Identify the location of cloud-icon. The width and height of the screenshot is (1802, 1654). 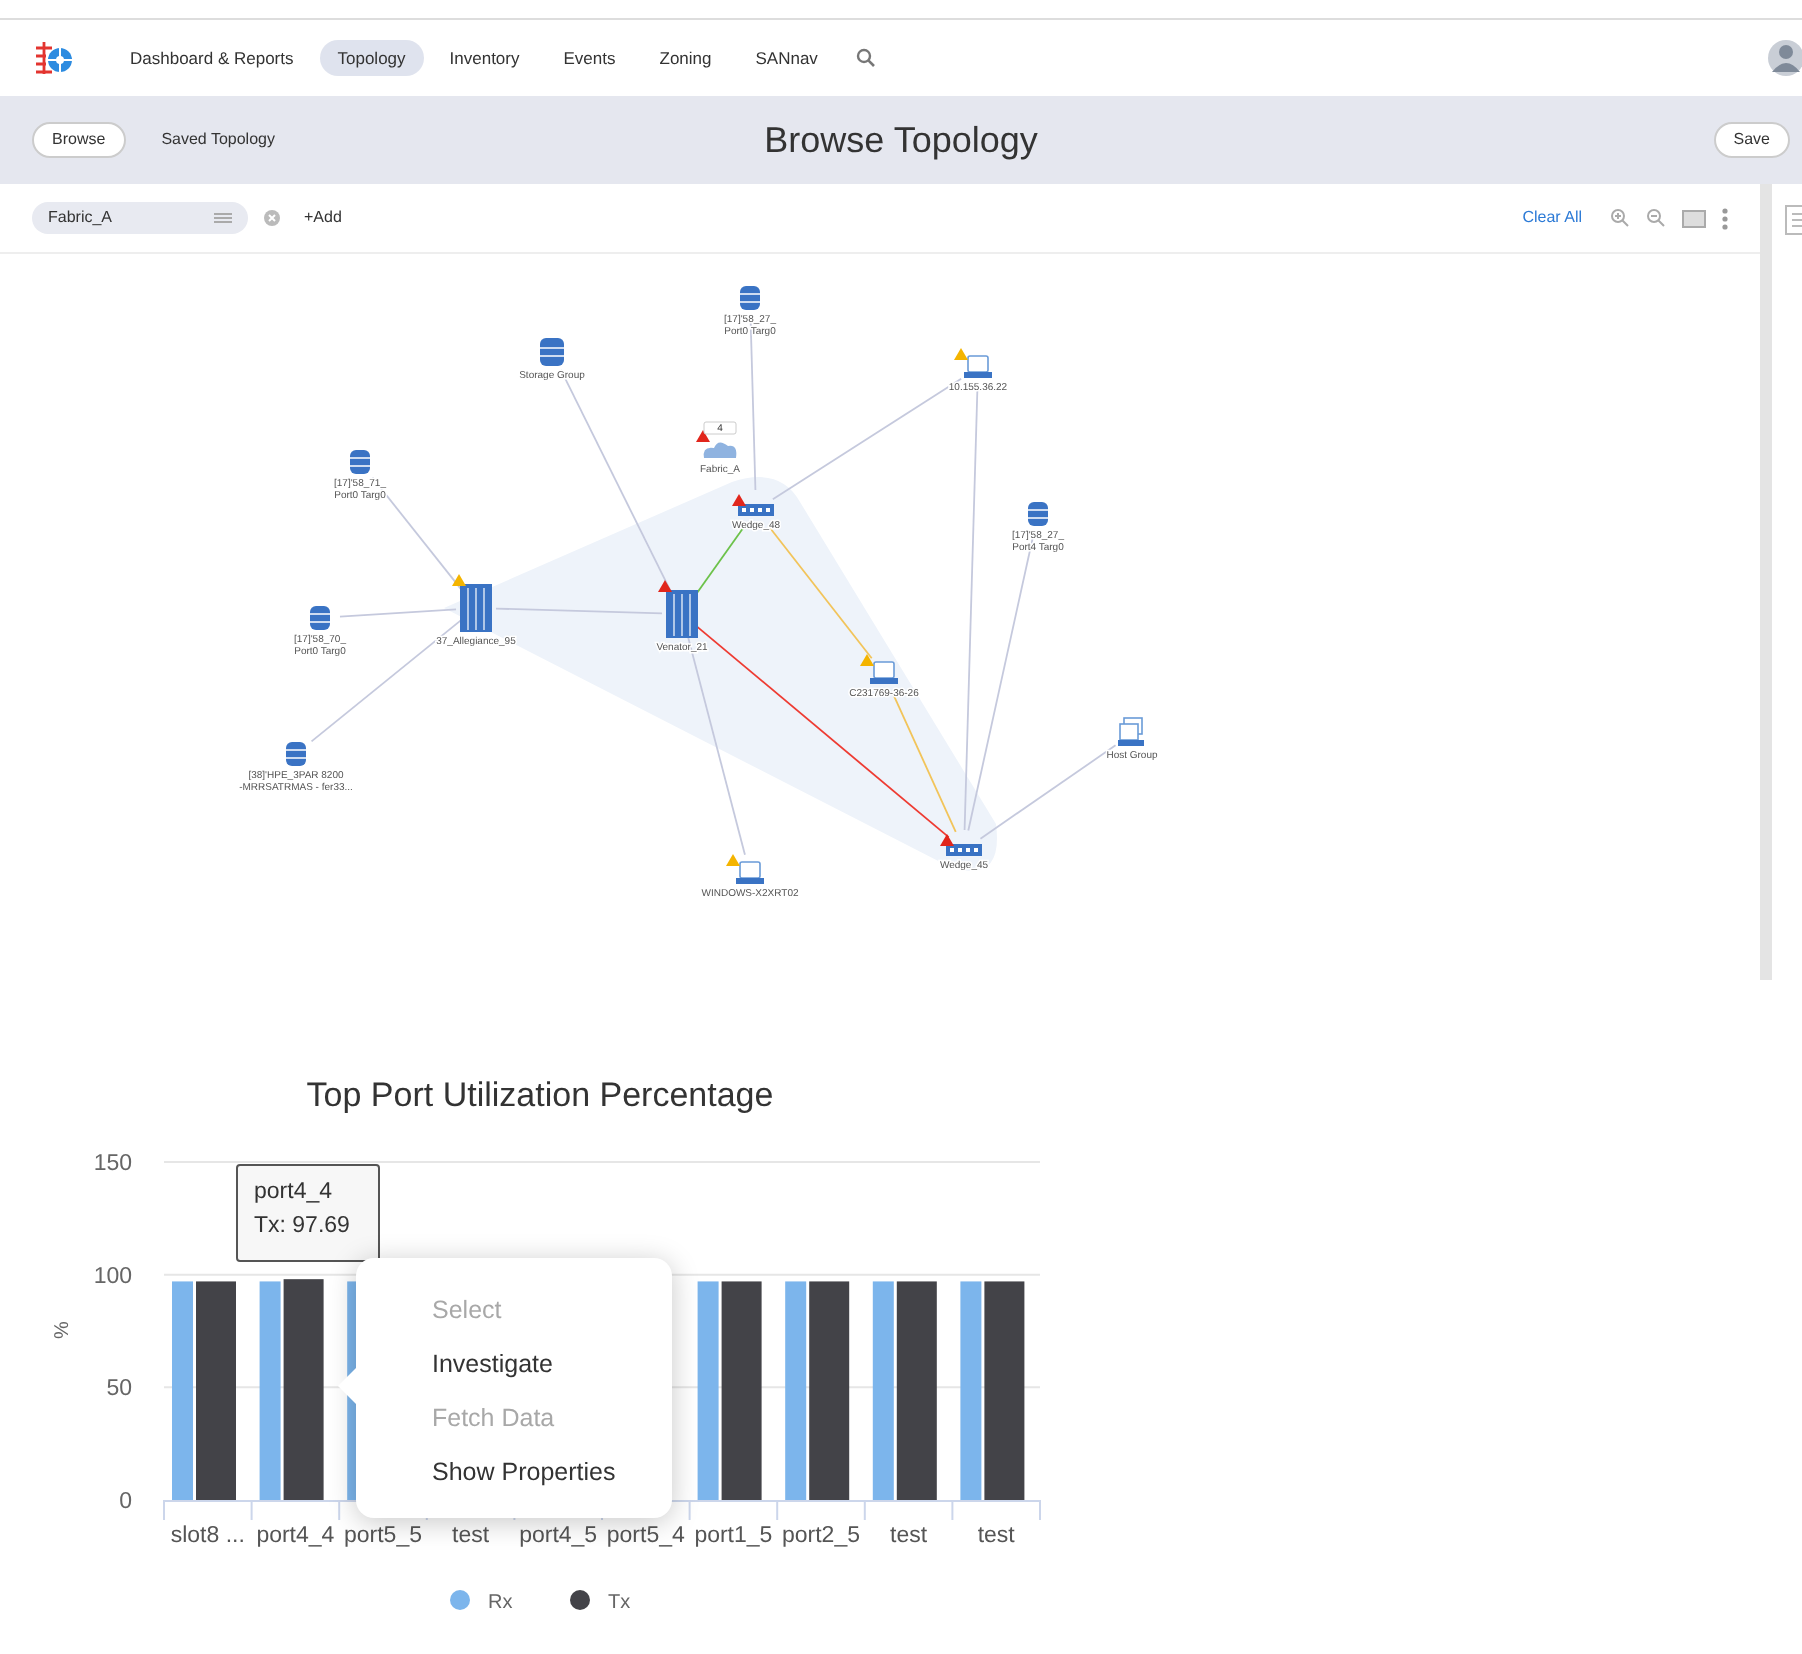
(720, 450).